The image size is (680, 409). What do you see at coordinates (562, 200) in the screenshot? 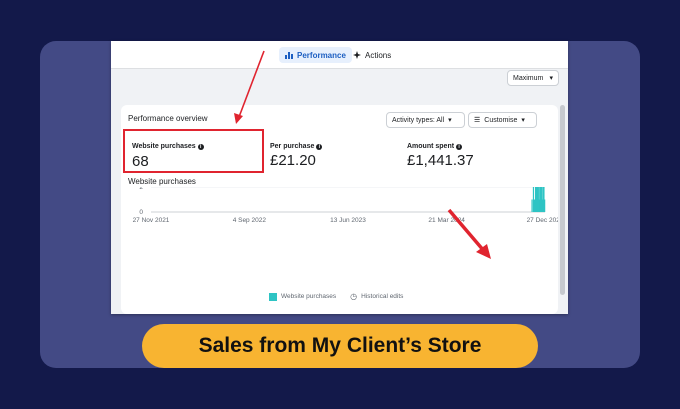
I see `vertical-scrollbar` at bounding box center [562, 200].